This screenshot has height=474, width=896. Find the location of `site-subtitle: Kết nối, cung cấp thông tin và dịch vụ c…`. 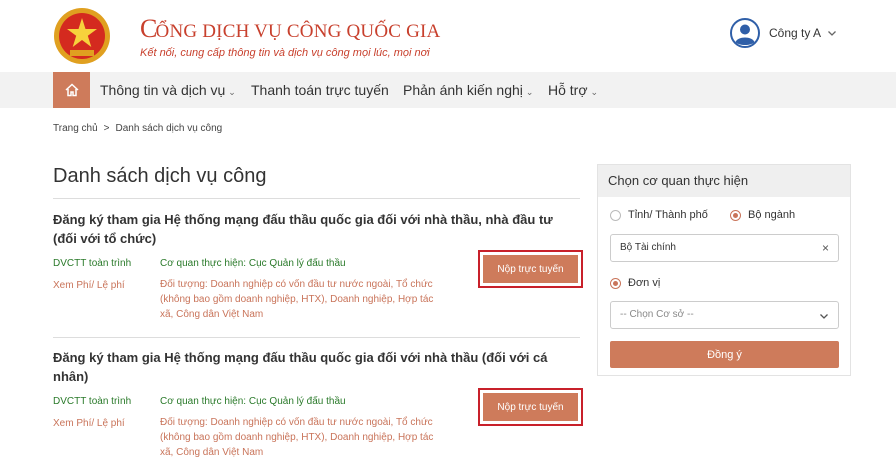

site-subtitle: Kết nối, cung cấp thông tin và dịch vụ c… is located at coordinates (285, 53).